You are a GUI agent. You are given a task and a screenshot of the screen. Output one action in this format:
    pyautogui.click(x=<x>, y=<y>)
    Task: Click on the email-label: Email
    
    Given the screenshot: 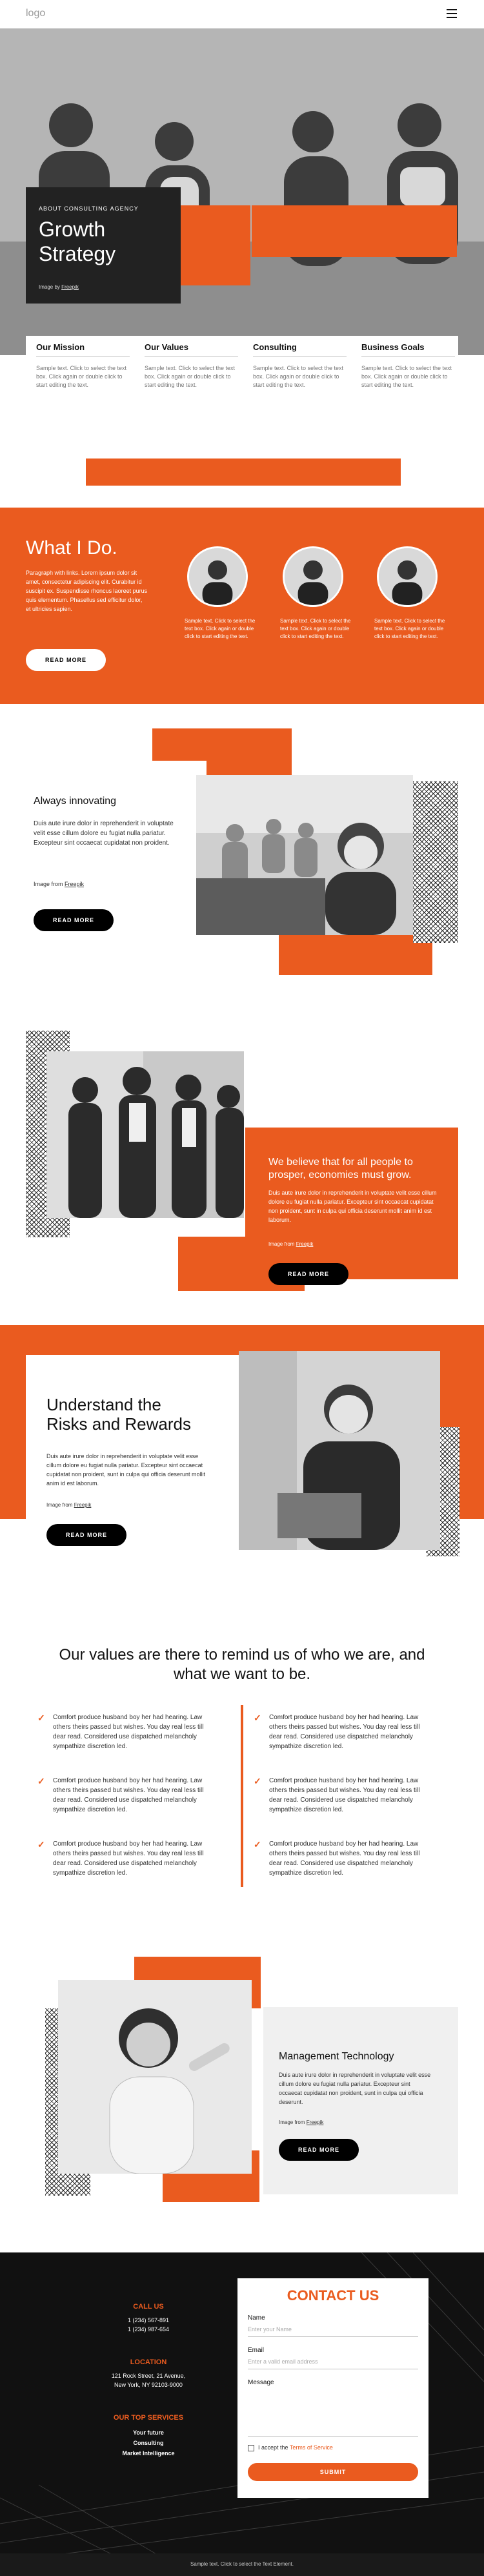 What is the action you would take?
    pyautogui.click(x=256, y=2350)
    